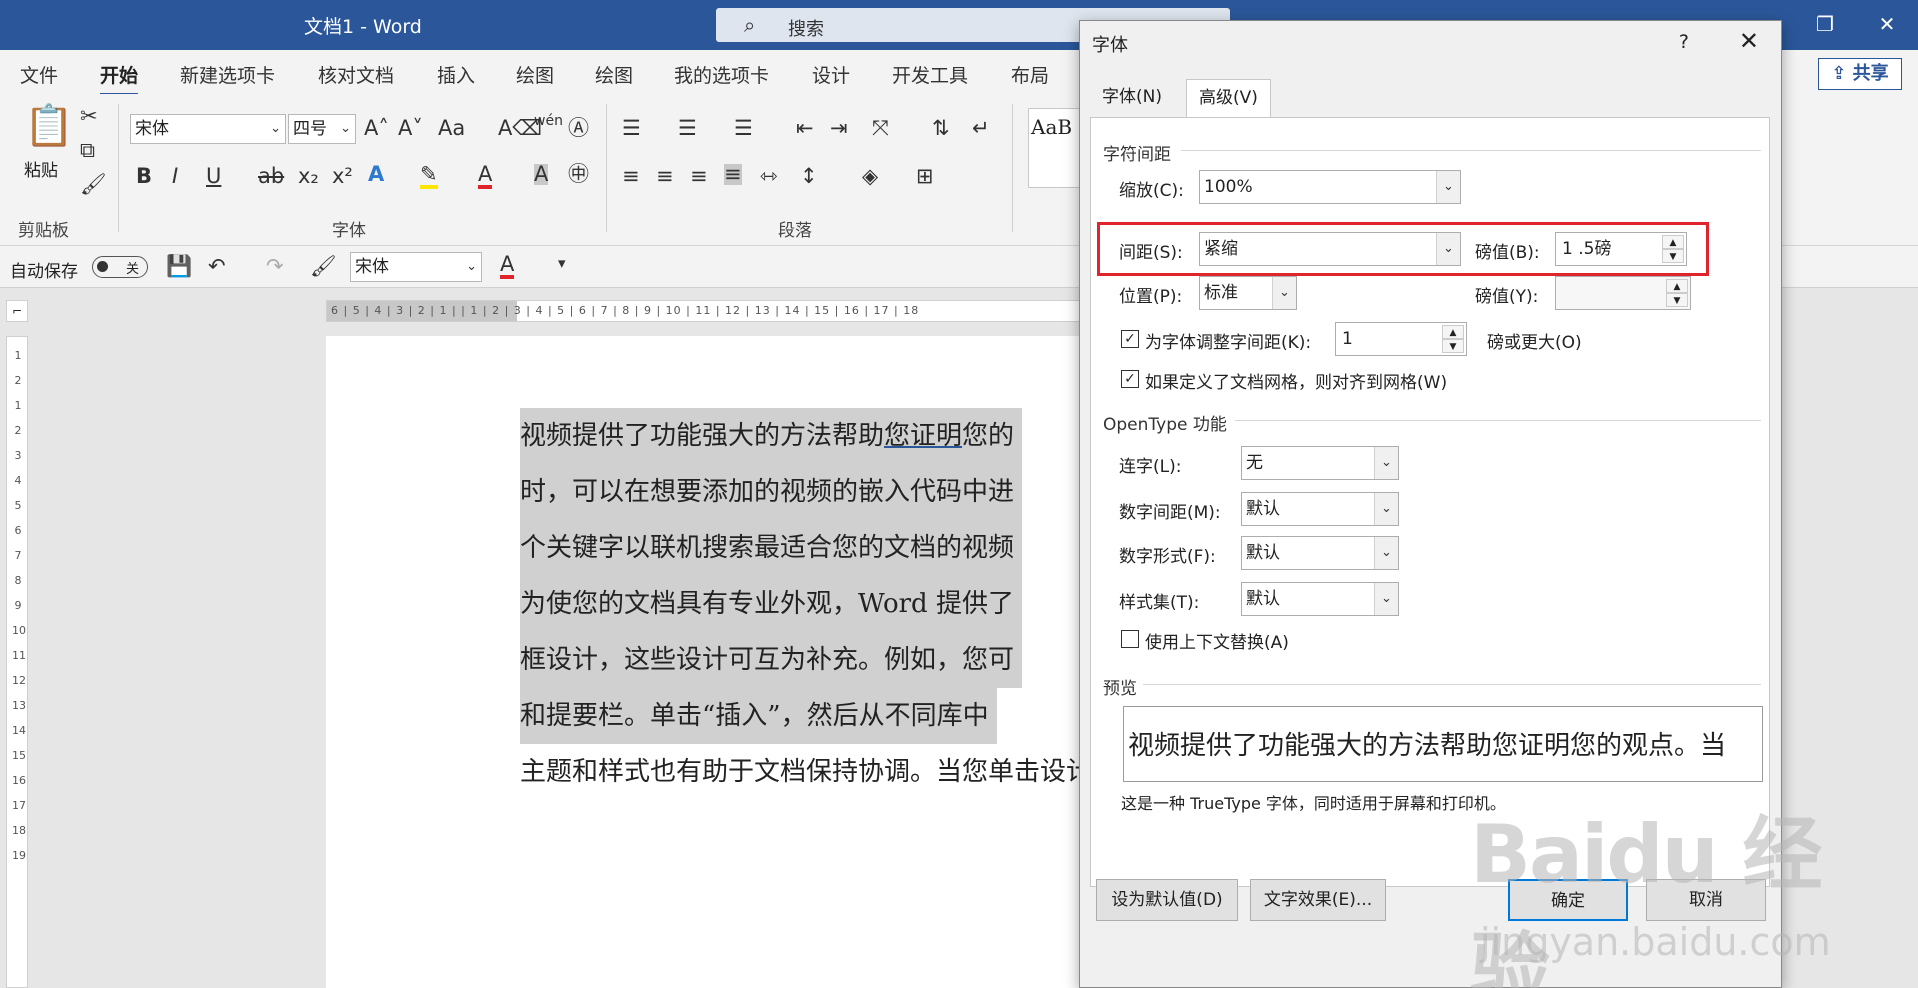  I want to click on align-right-icon: ≡, so click(699, 176).